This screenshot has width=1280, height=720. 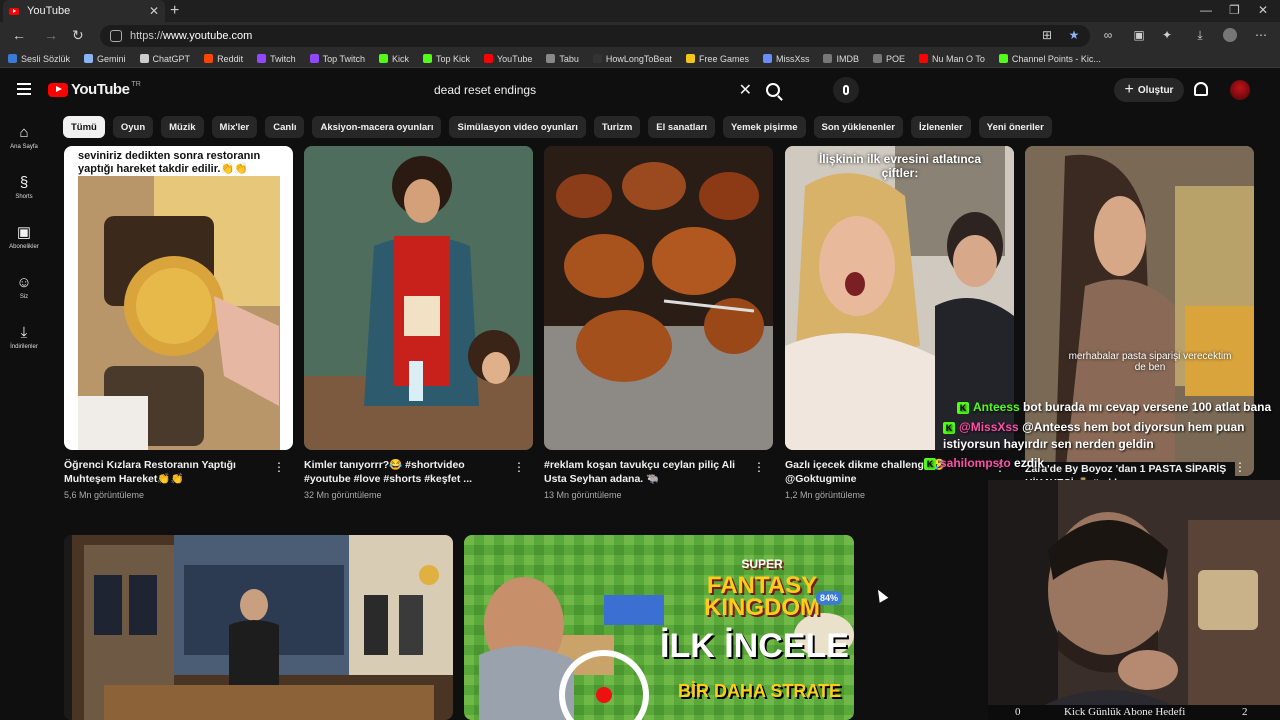 What do you see at coordinates (1263, 10) in the screenshot?
I see `window-close-icon: ✕` at bounding box center [1263, 10].